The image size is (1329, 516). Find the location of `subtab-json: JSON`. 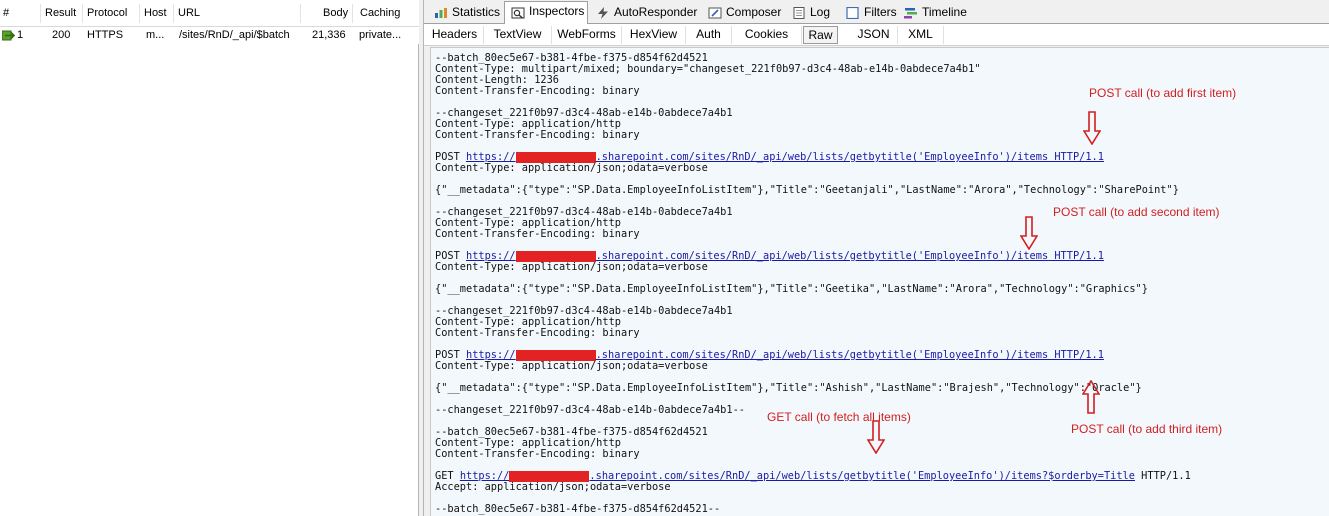

subtab-json: JSON is located at coordinates (874, 35).